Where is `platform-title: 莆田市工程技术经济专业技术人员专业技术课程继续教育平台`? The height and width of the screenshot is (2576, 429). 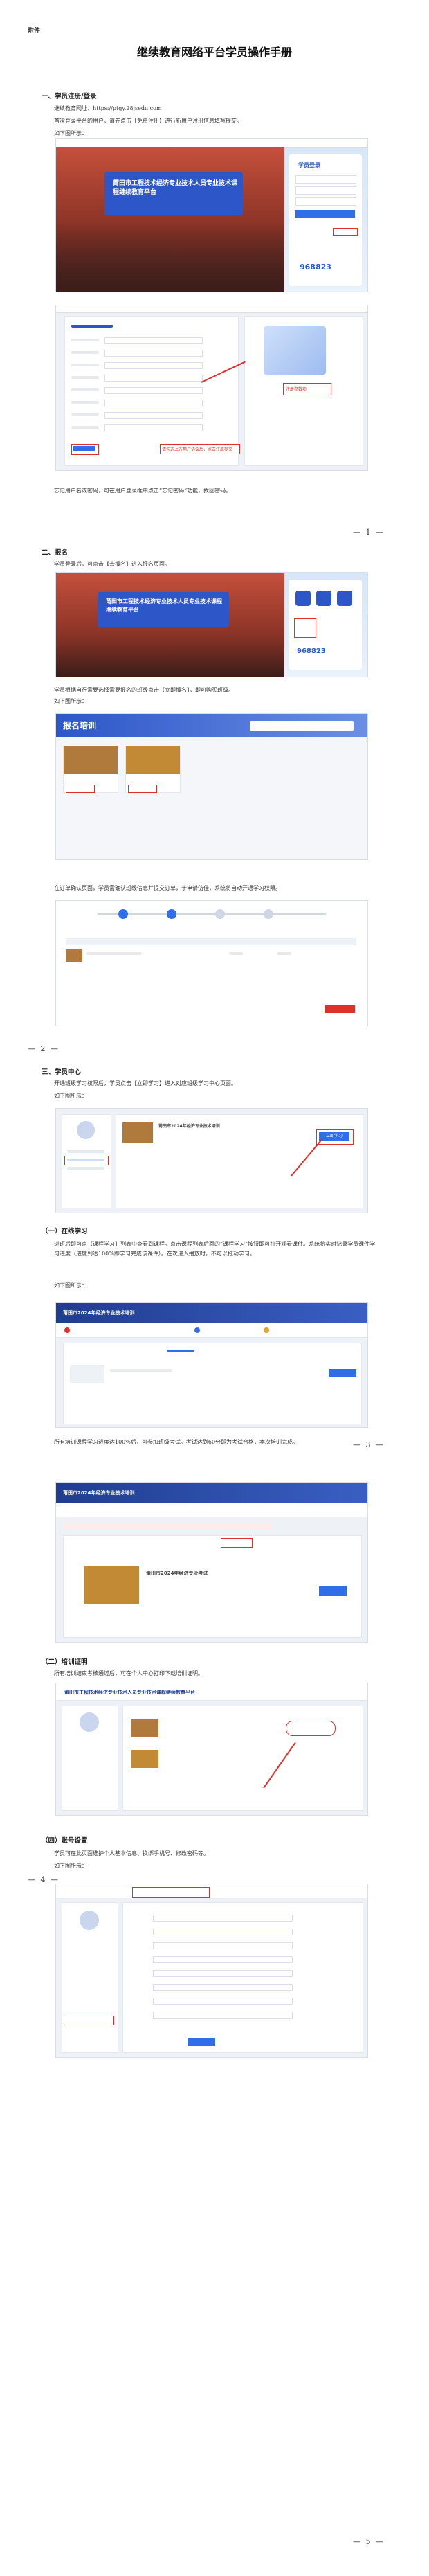
platform-title: 莆田市工程技术经济专业技术人员专业技术课程继续教育平台 is located at coordinates (129, 1692).